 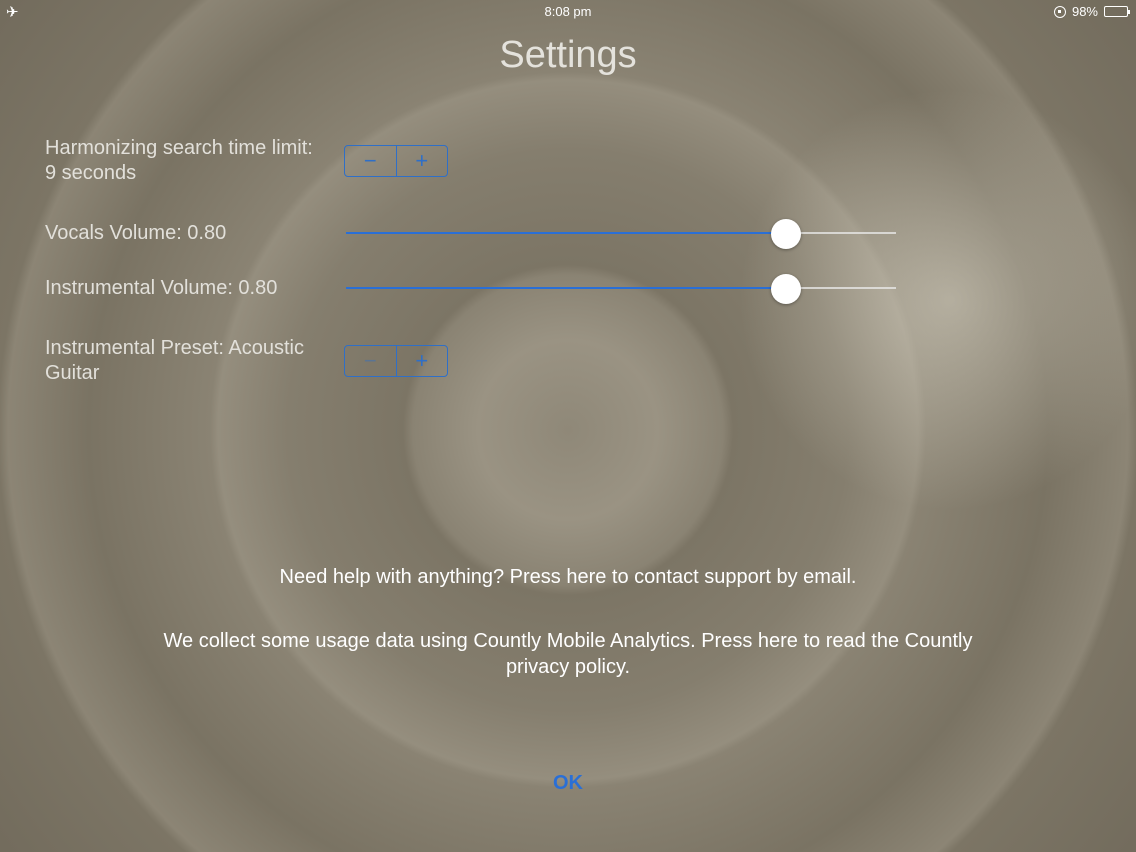 I want to click on instrumental-preset-stepper: − +, so click(x=396, y=361).